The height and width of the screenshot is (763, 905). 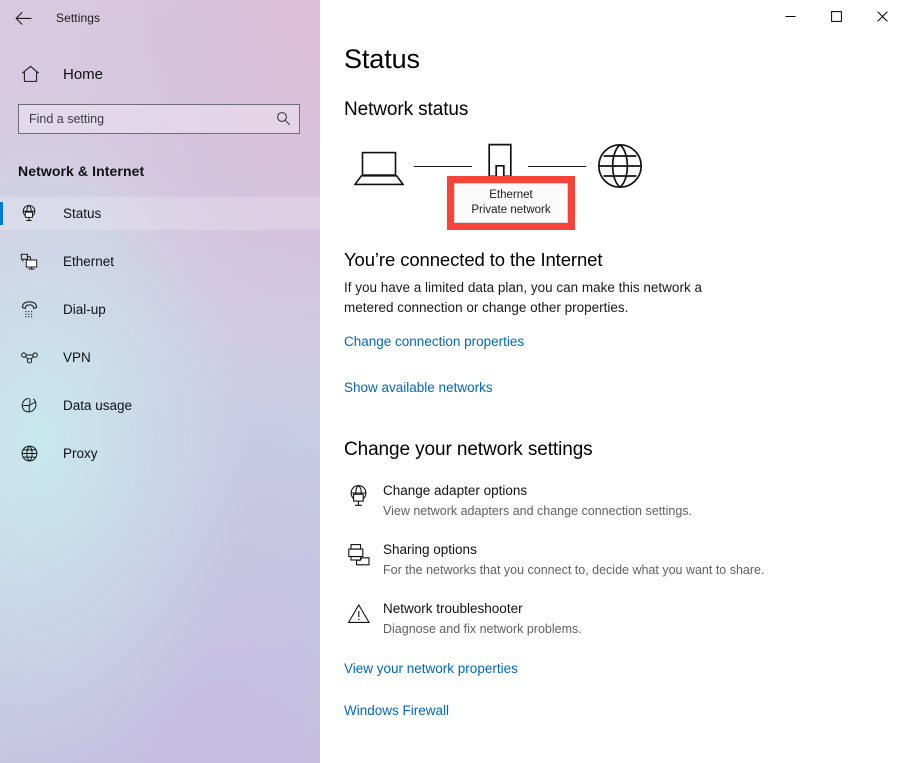 What do you see at coordinates (359, 495) in the screenshot?
I see `adapter-globe-icon` at bounding box center [359, 495].